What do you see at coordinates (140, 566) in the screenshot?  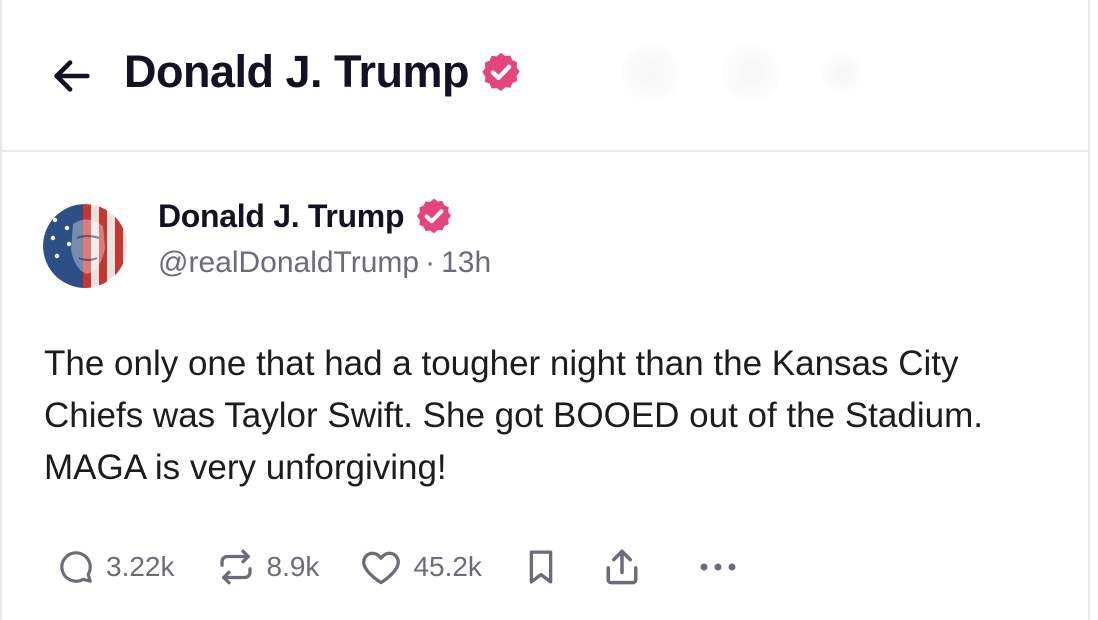 I see `reply-count: 3.22k` at bounding box center [140, 566].